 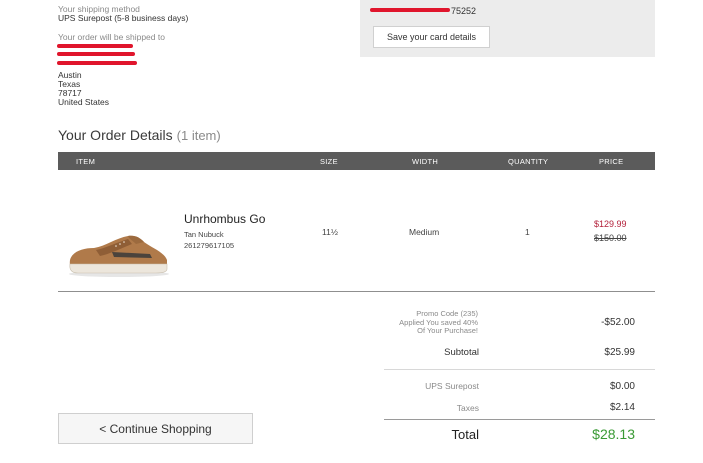 I want to click on product-width: Medium, so click(x=424, y=232).